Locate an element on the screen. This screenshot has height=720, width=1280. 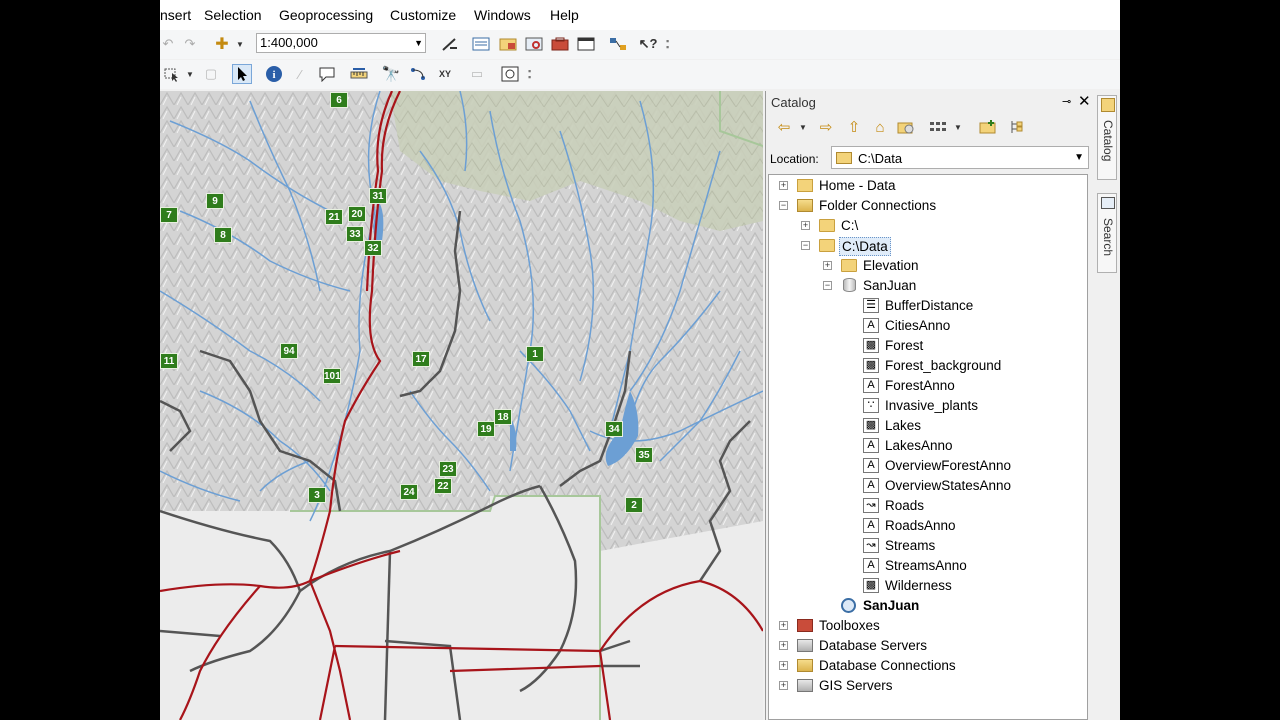
back-icon: ⇦ is located at coordinates (784, 127).